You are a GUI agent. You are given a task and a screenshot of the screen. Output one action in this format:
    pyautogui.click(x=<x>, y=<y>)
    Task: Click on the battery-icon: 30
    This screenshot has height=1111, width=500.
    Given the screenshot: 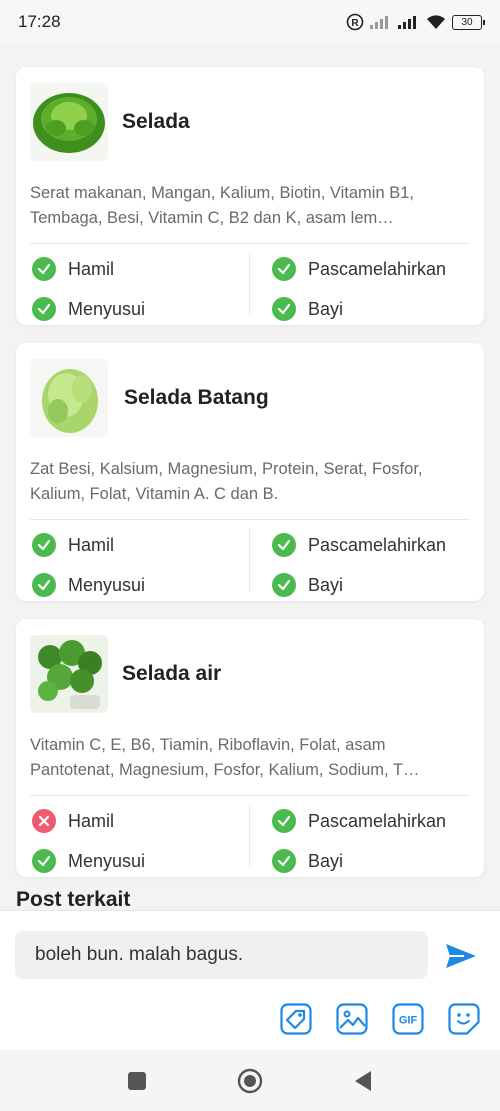 What is the action you would take?
    pyautogui.click(x=468, y=22)
    